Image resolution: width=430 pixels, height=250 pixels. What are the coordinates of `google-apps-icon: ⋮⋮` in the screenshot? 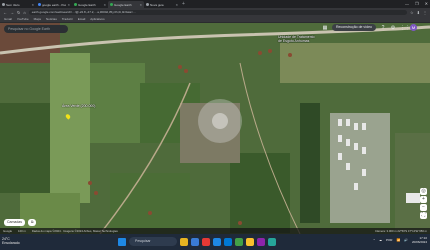 It's located at (405, 28).